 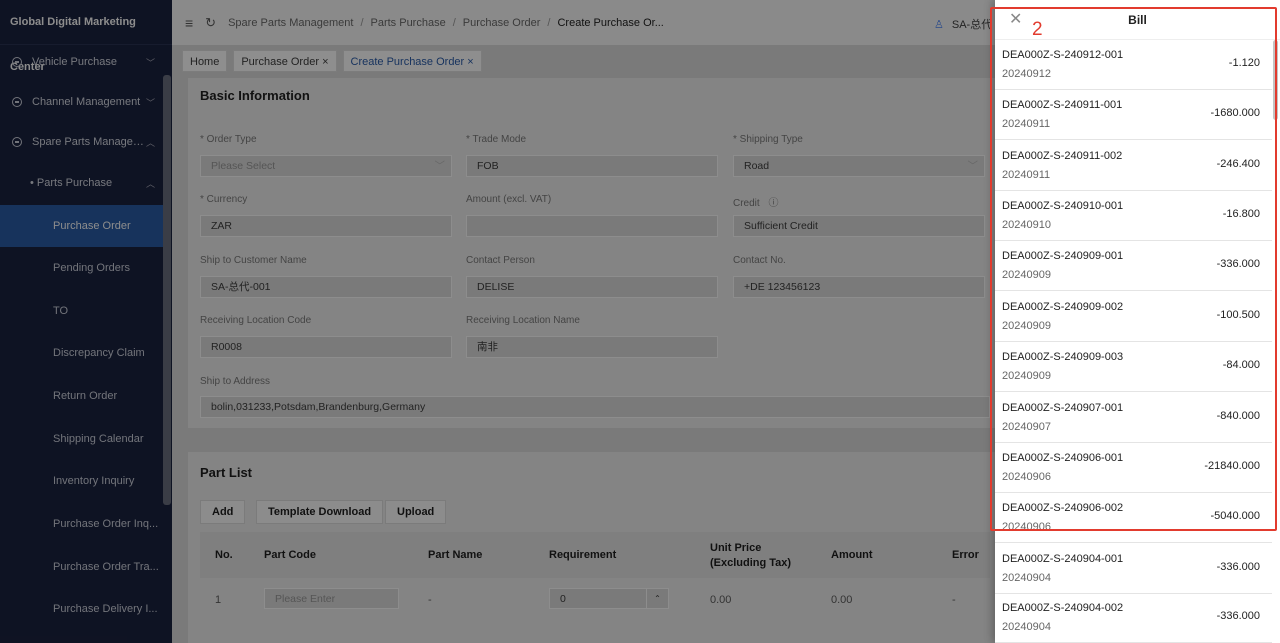 What do you see at coordinates (228, 139) in the screenshot?
I see `order-type-label: * Order Type` at bounding box center [228, 139].